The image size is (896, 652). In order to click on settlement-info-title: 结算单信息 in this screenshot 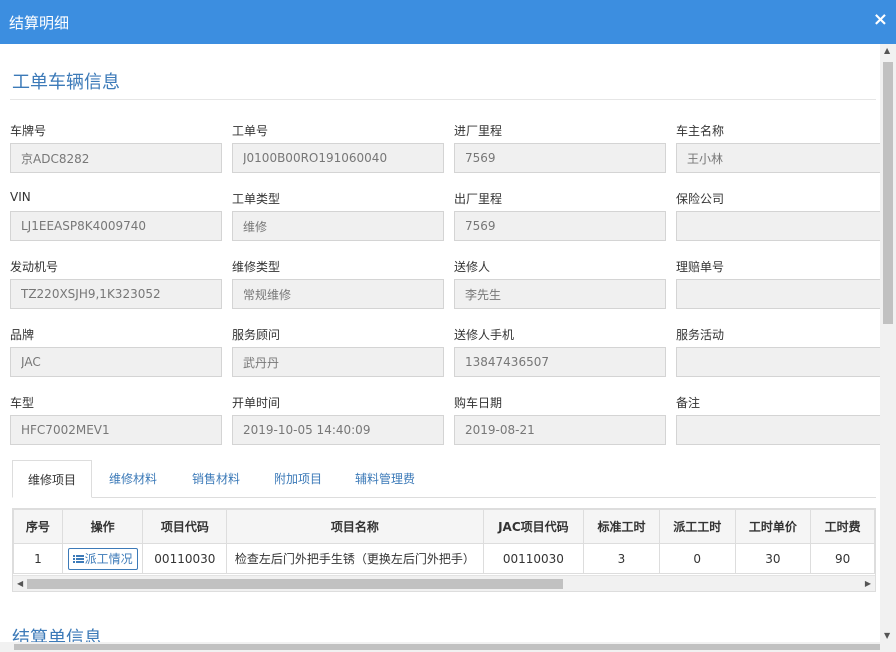, I will do `click(57, 635)`.